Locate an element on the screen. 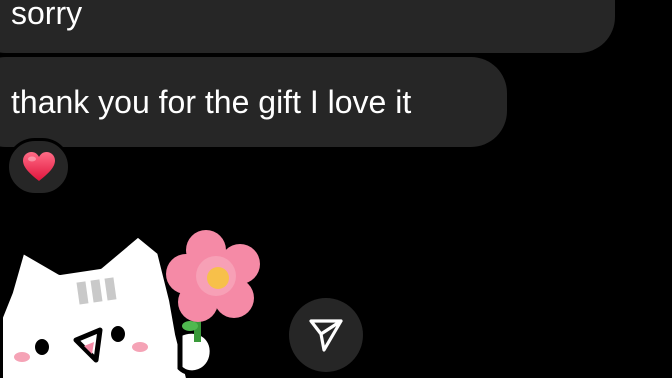 This screenshot has width=672, height=378. message-text: sorry is located at coordinates (47, 15).